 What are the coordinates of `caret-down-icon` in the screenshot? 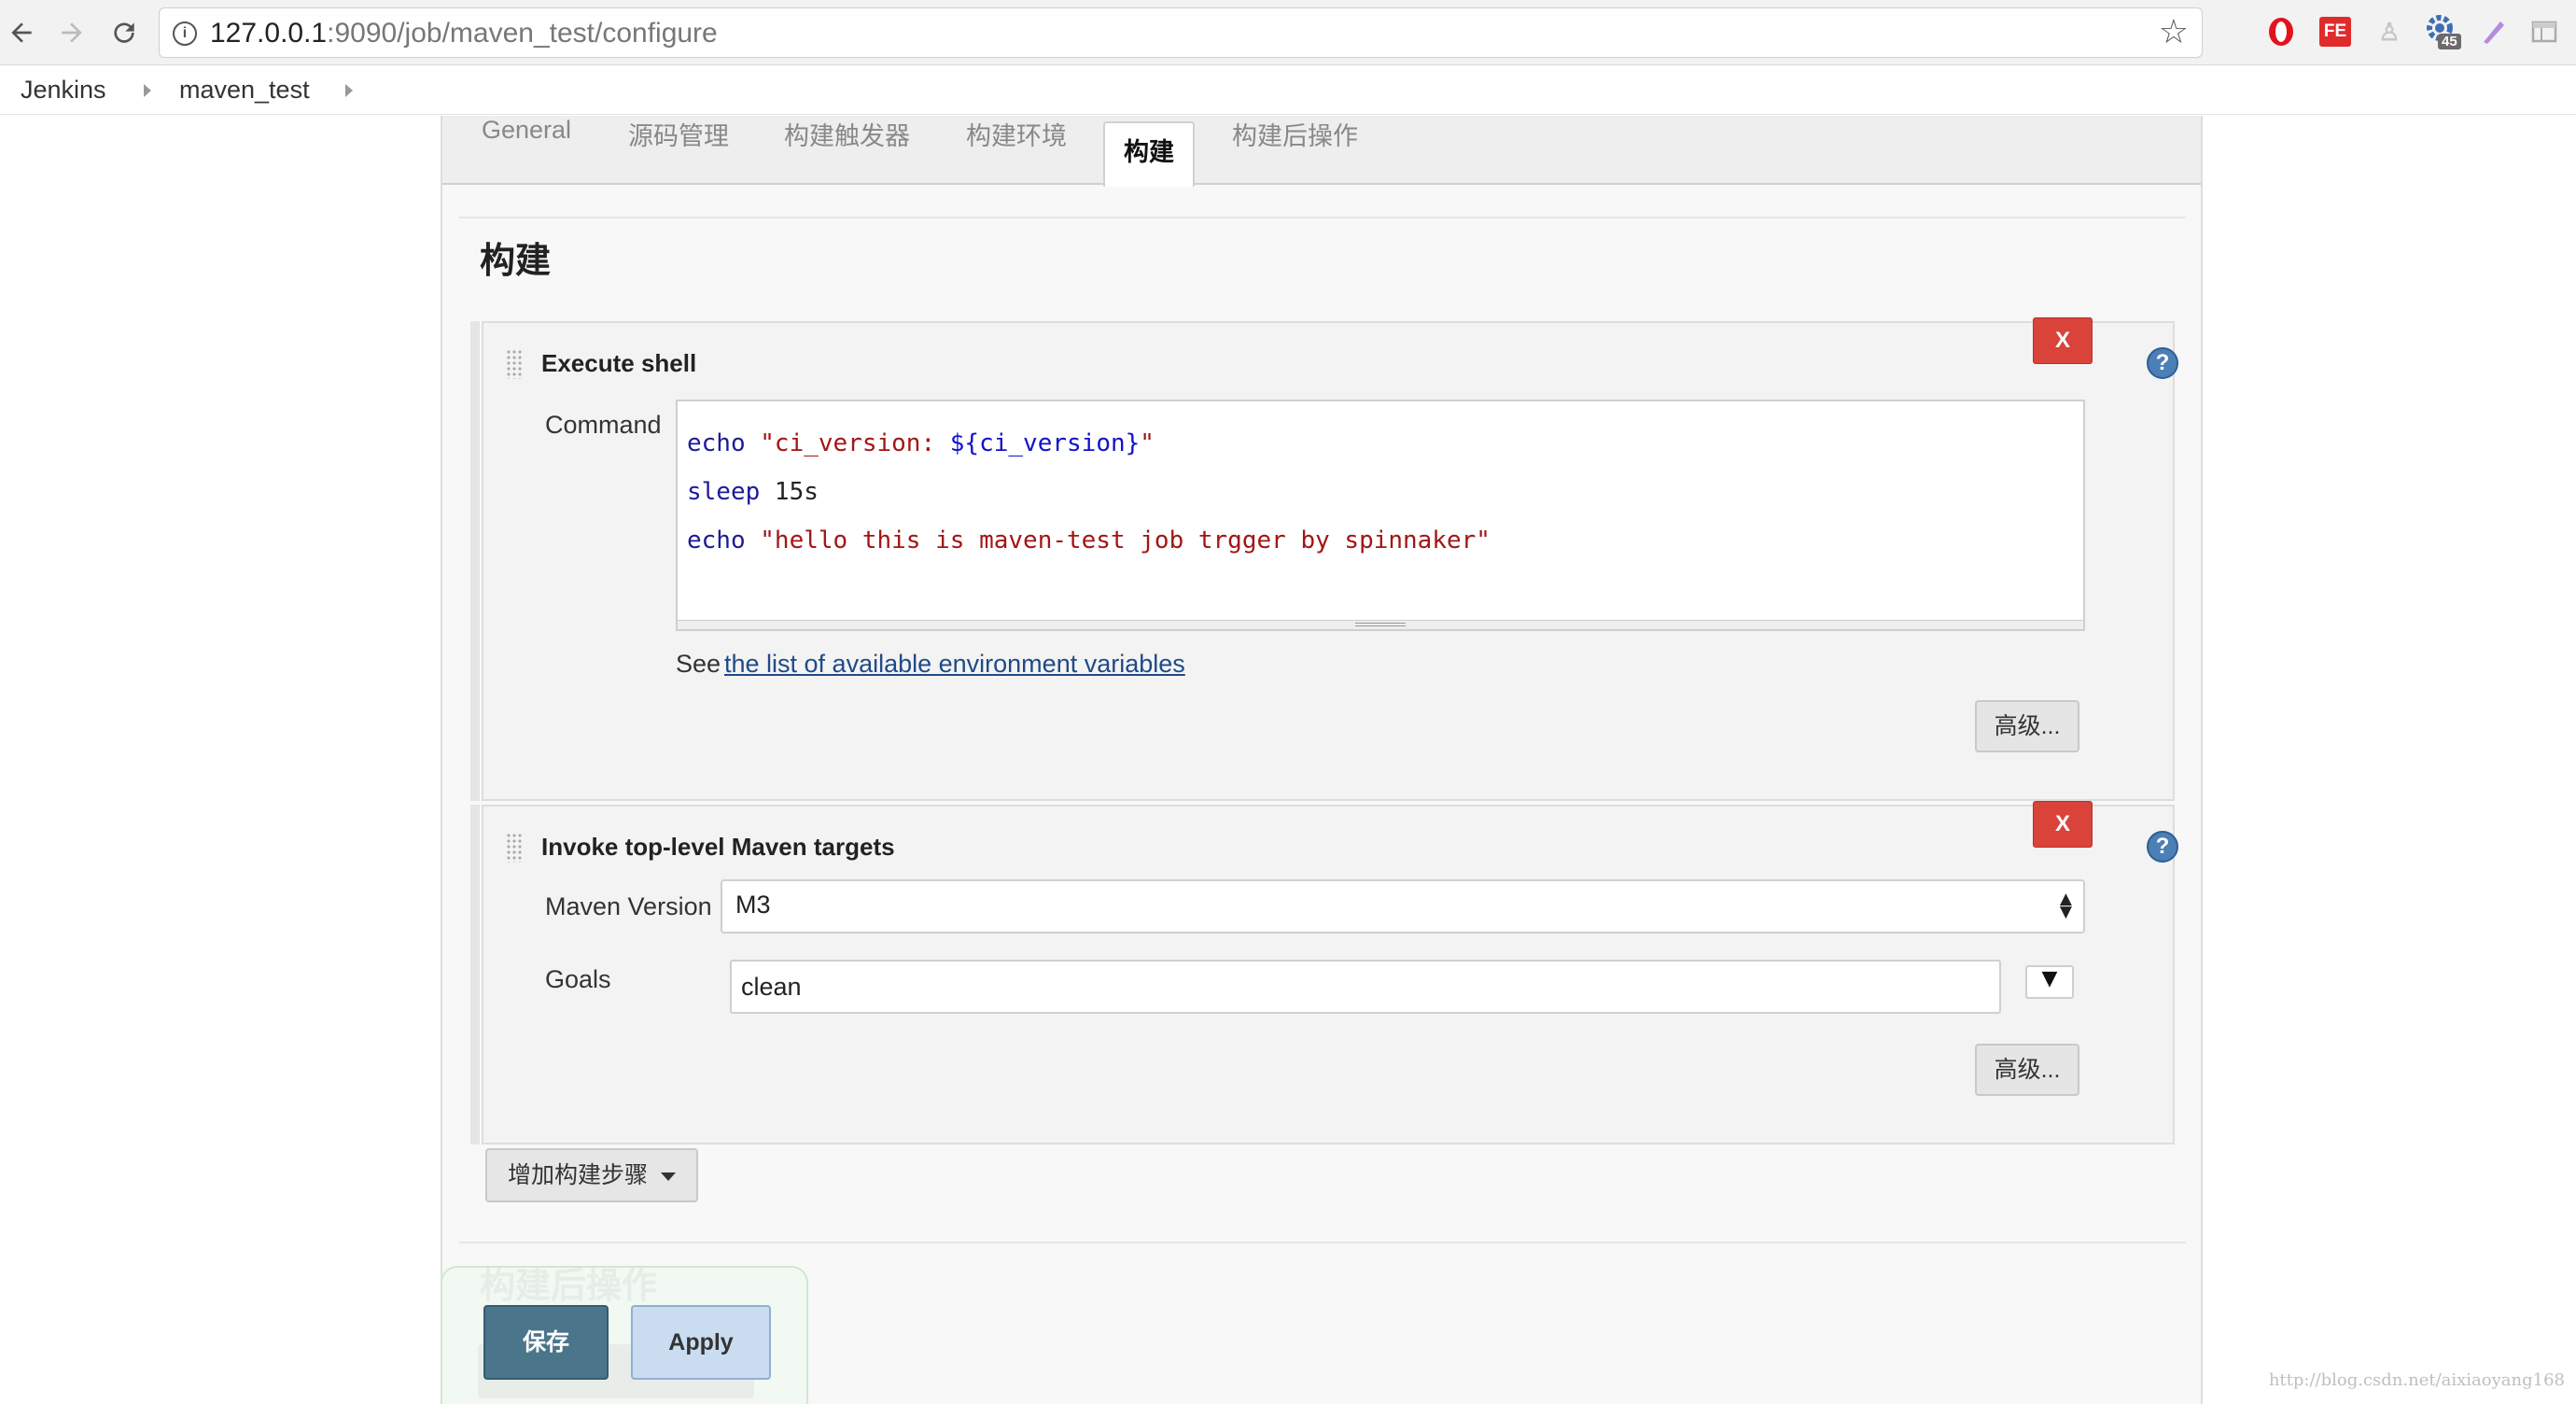 It's located at (669, 1176).